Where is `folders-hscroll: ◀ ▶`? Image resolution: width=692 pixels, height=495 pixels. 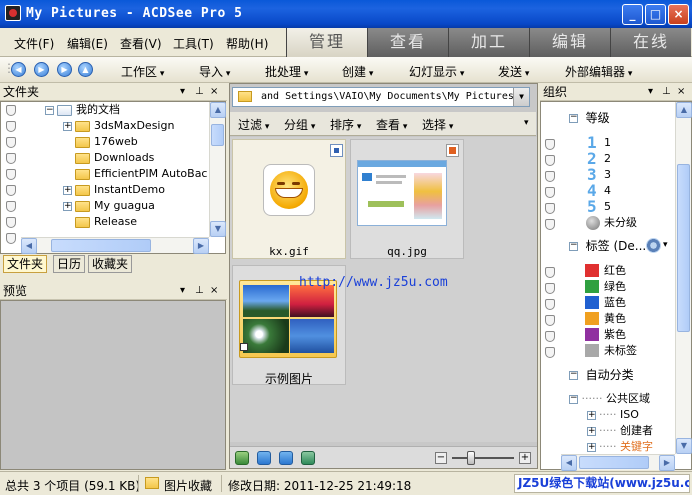 folders-hscroll: ◀ ▶ is located at coordinates (115, 245).